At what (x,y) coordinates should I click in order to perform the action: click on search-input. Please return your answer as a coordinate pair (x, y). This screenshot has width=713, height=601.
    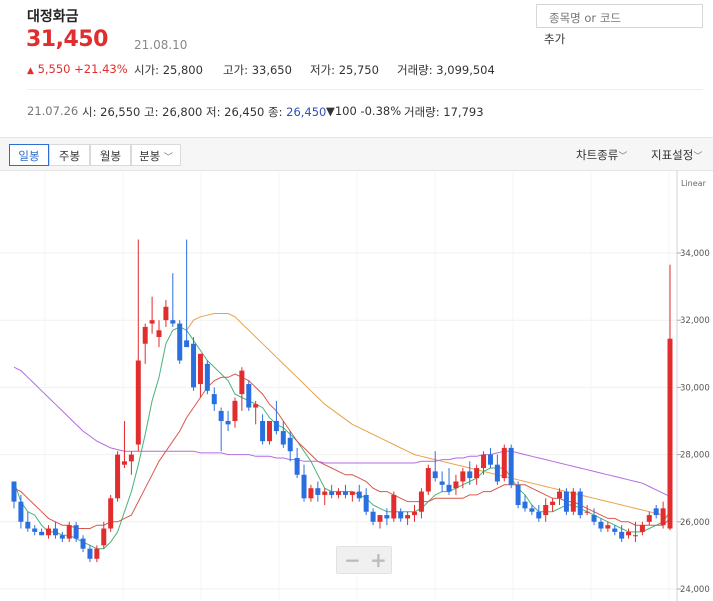
    Looking at the image, I should click on (619, 16).